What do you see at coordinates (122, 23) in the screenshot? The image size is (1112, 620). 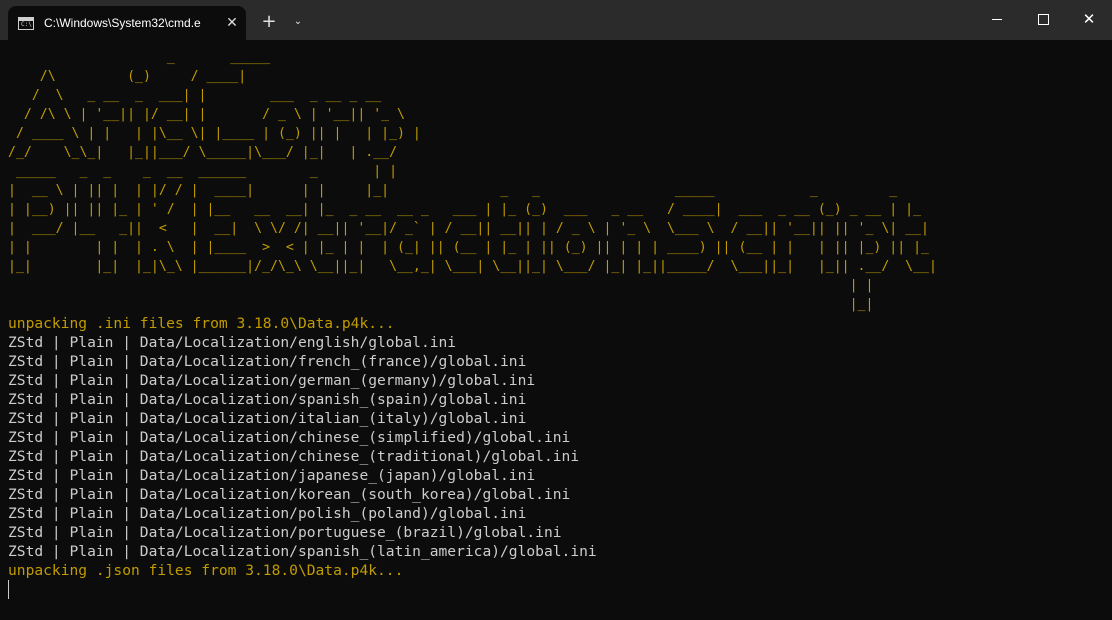 I see `tab-title: C:\Windows\System32\cmd.e` at bounding box center [122, 23].